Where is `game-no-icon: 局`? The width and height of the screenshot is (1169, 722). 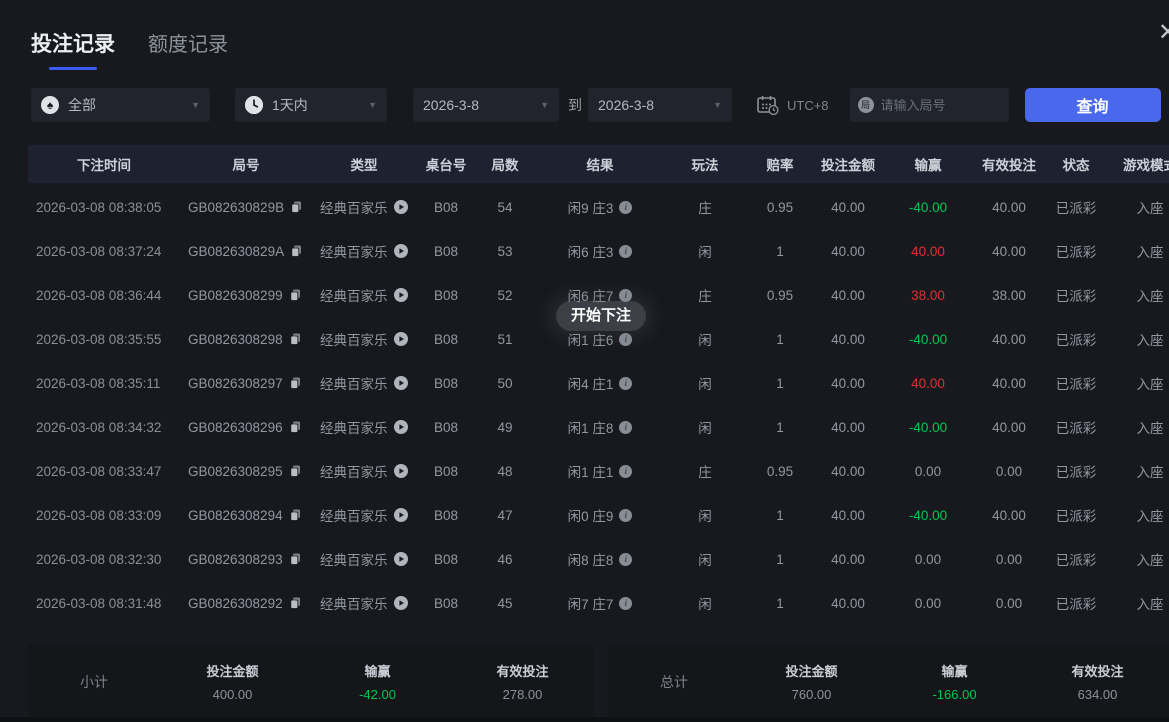
game-no-icon: 局 is located at coordinates (865, 105).